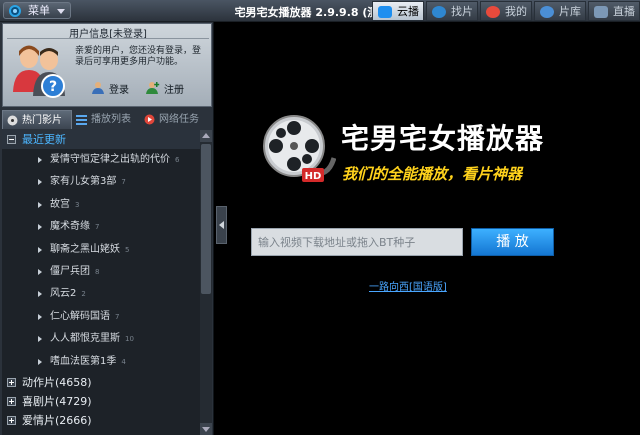  Describe the element at coordinates (42, 120) in the screenshot. I see `tab-label: 热门影片` at that location.